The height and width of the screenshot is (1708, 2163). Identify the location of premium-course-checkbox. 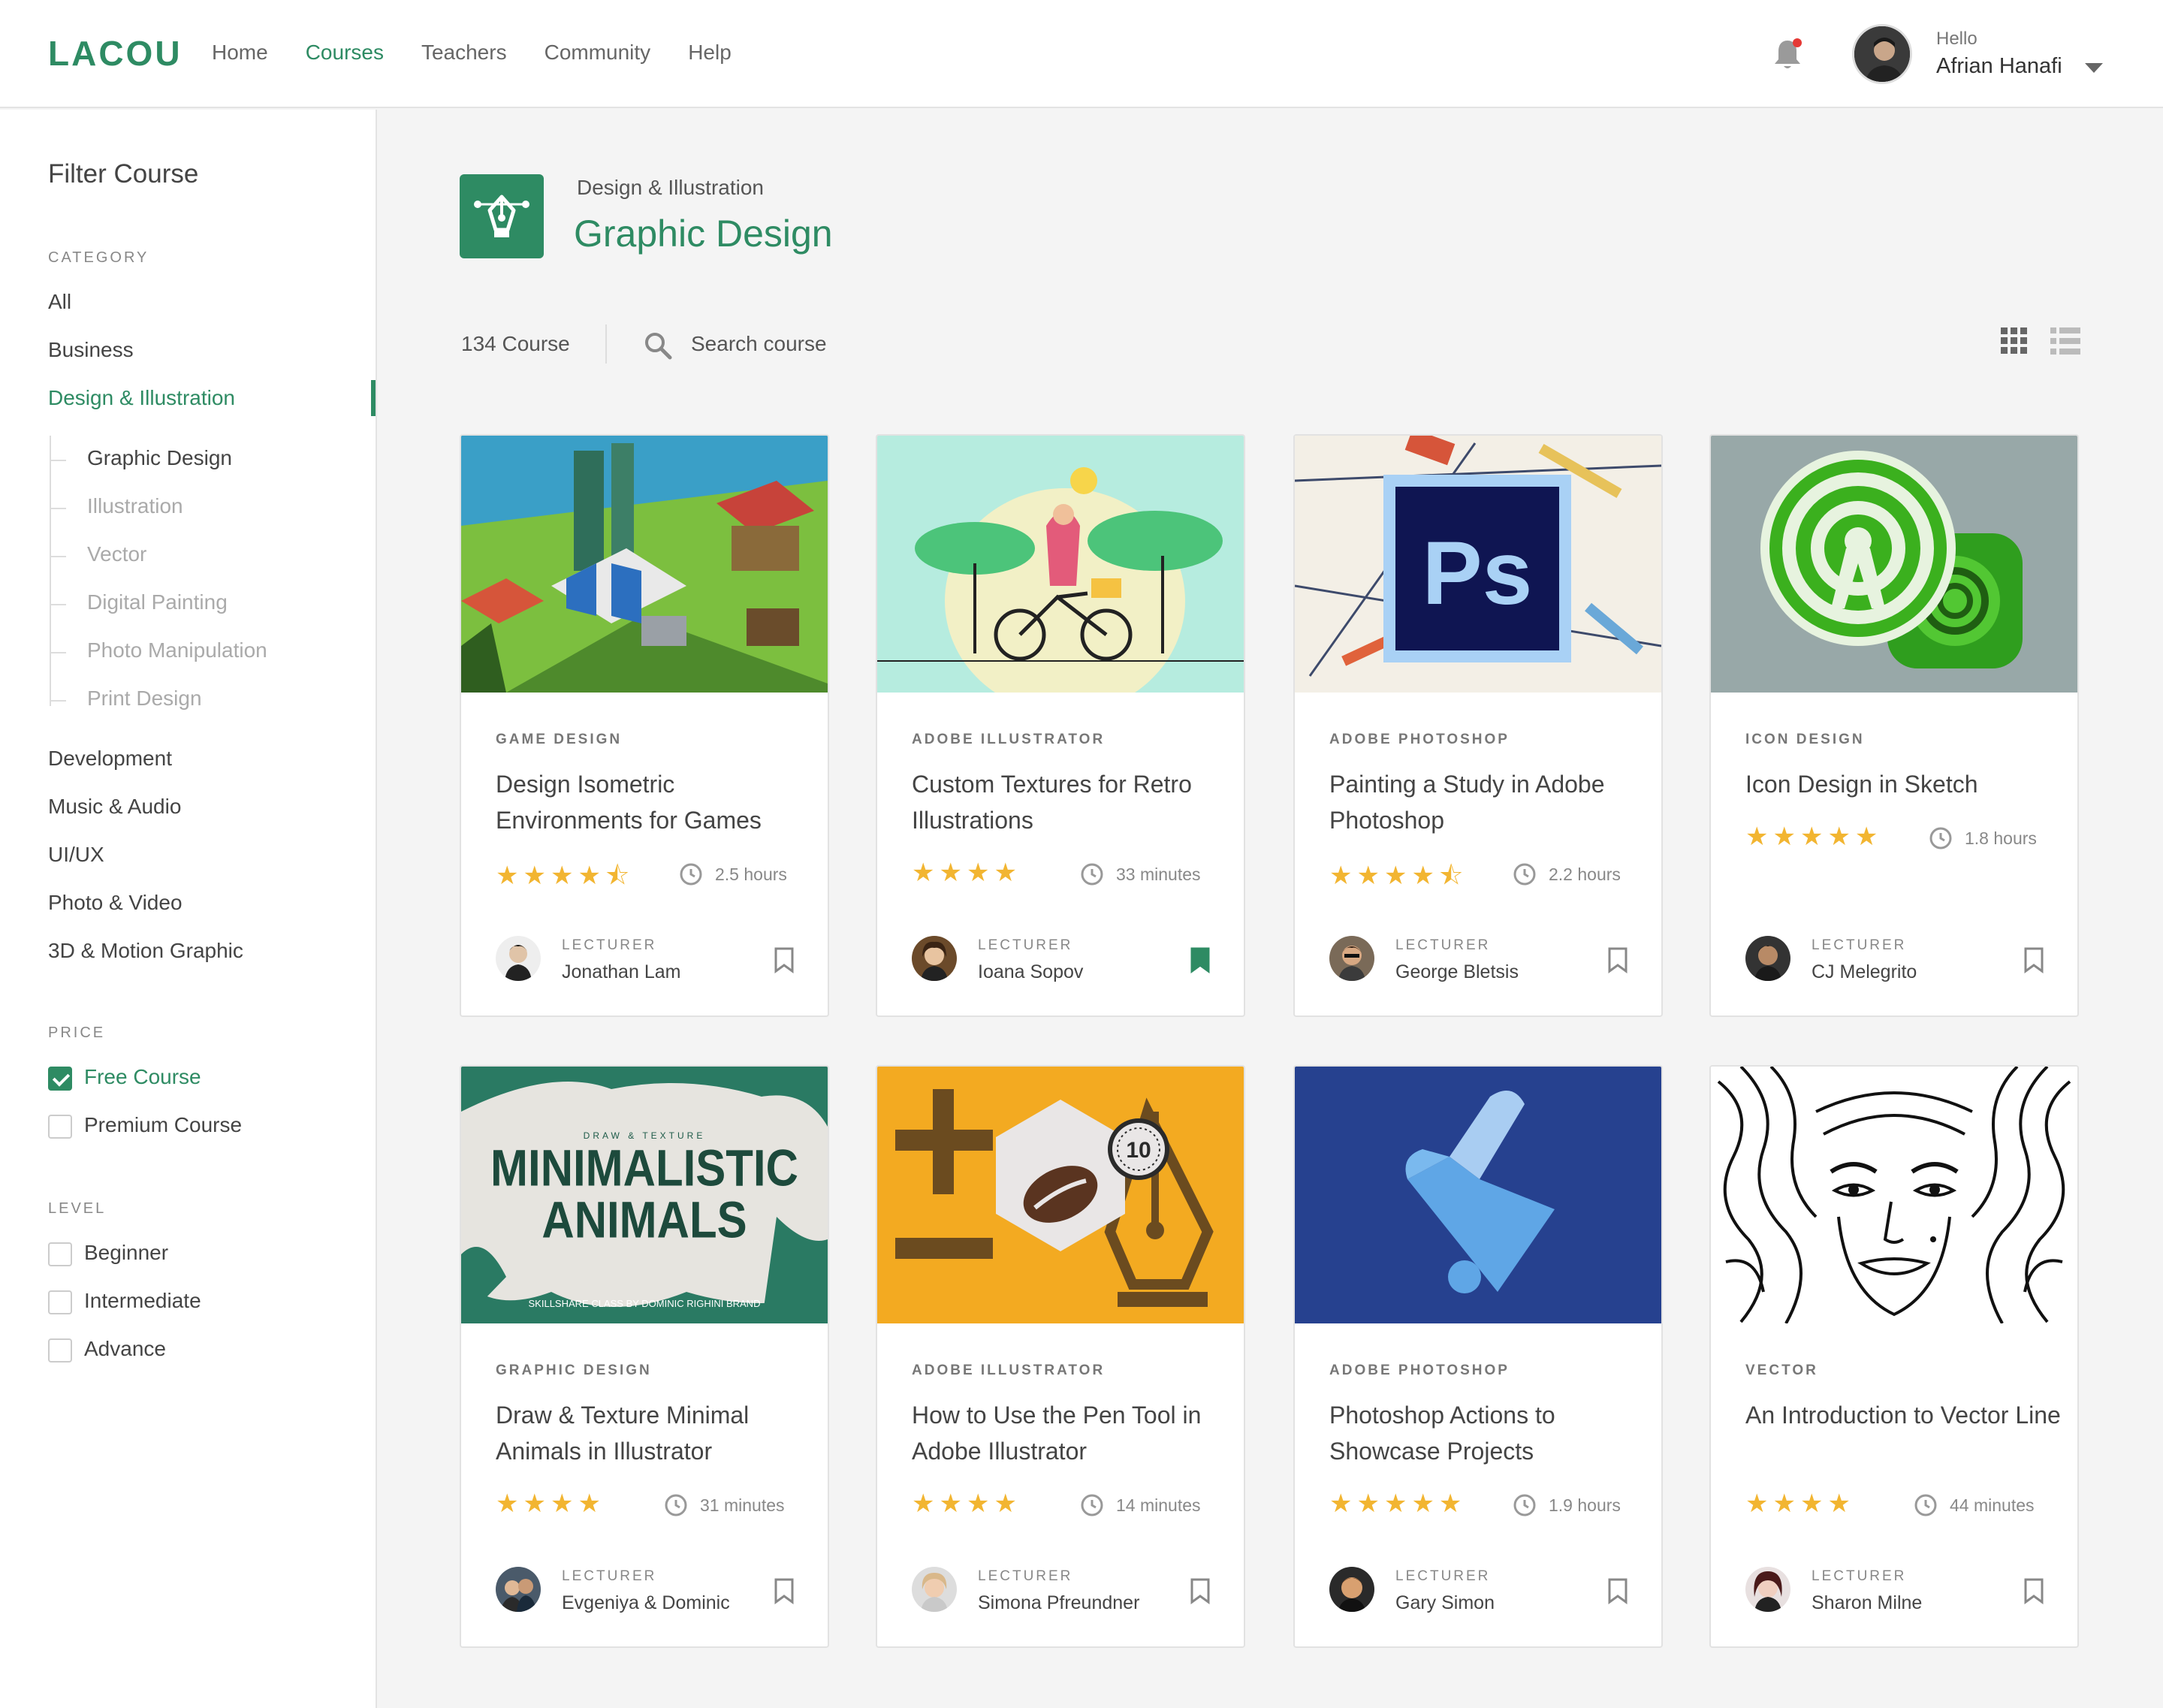
(60, 1127).